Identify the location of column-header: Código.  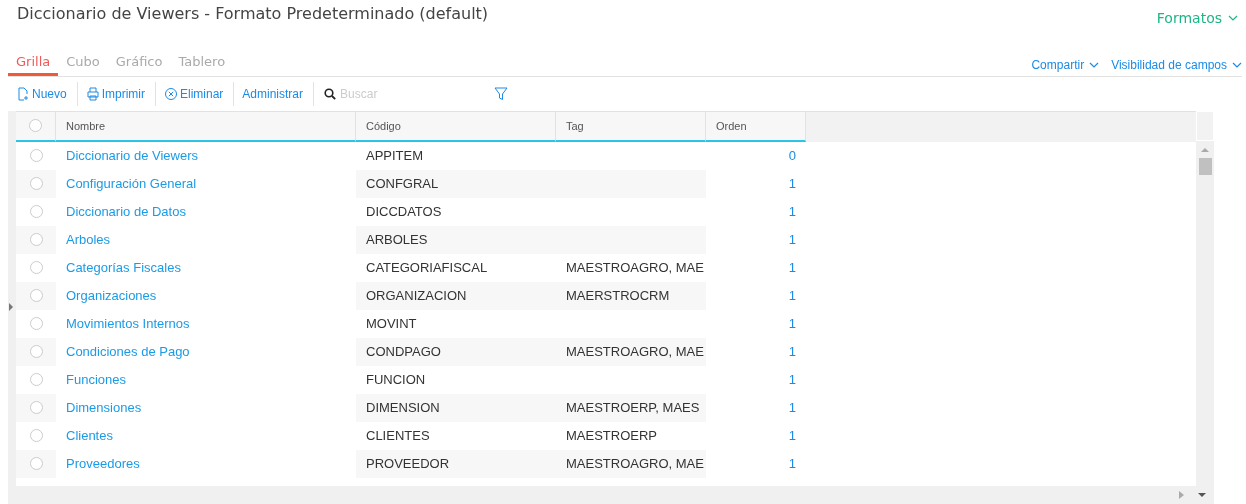
(456, 126).